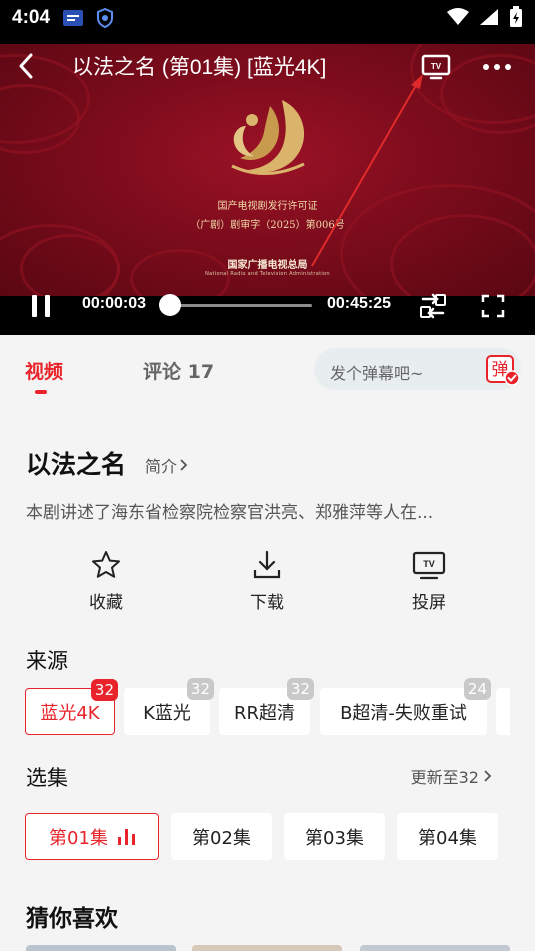 The height and width of the screenshot is (951, 535). I want to click on progress-knob, so click(170, 305).